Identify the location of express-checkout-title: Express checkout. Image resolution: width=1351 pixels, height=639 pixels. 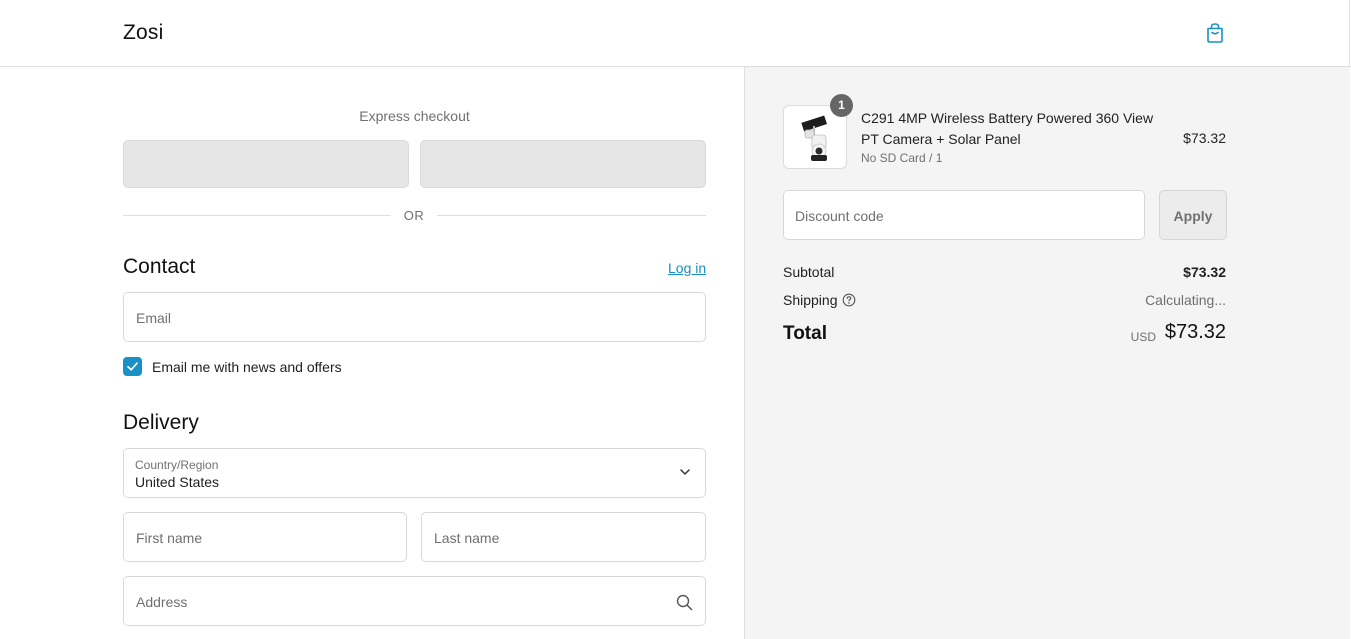
(414, 116).